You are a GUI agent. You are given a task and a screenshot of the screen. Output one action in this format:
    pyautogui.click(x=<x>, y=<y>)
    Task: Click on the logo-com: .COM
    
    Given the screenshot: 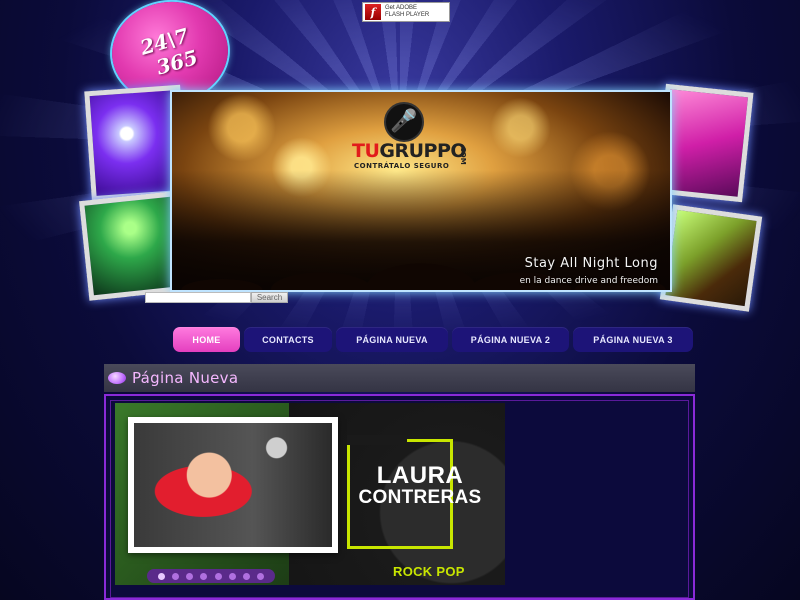 What is the action you would take?
    pyautogui.click(x=463, y=154)
    